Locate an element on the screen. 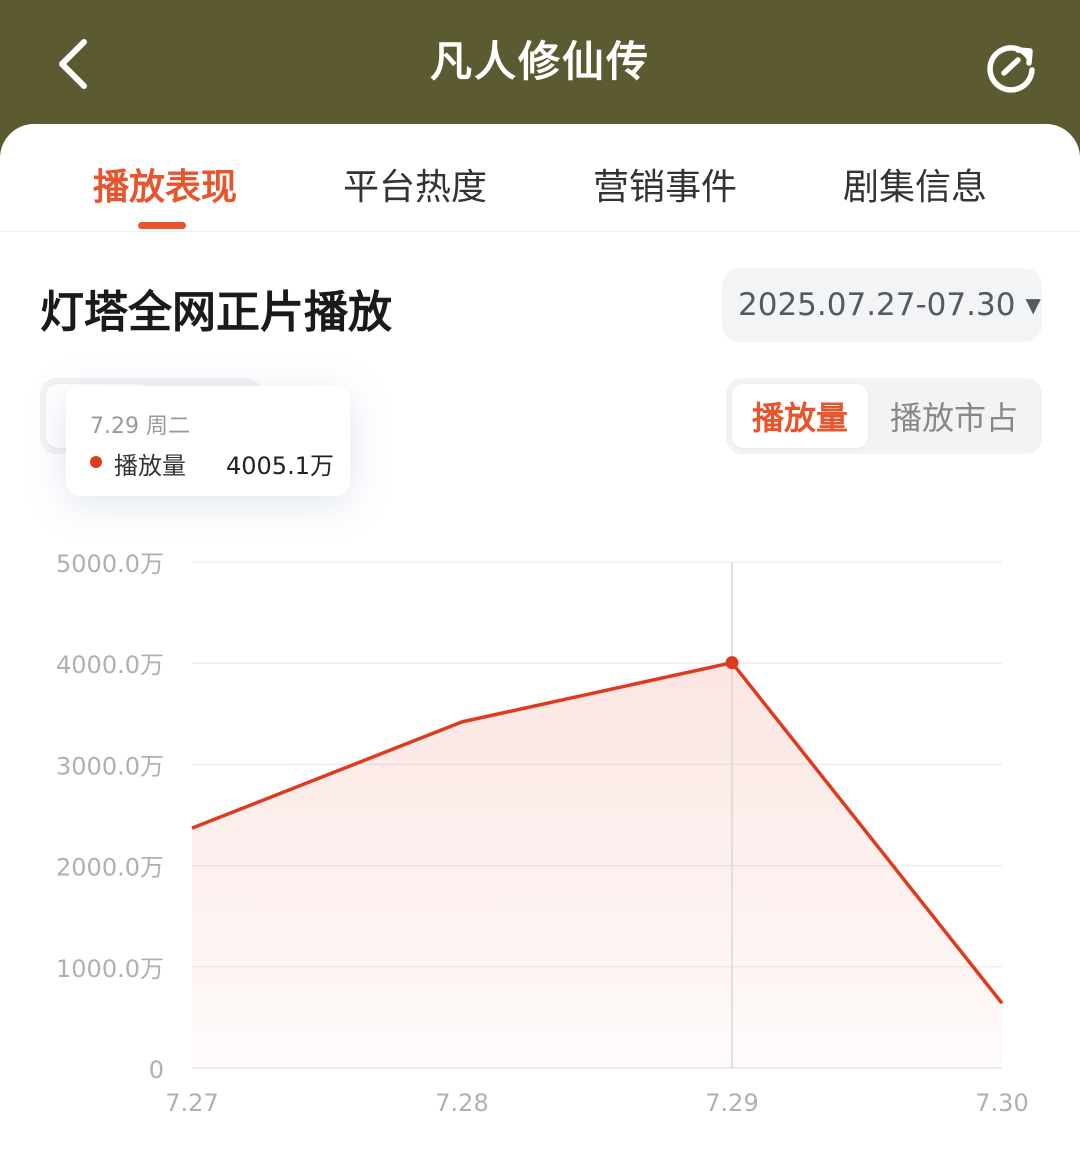 This screenshot has height=1156, width=1080. y-tick-label: 2000.0万 is located at coordinates (110, 868).